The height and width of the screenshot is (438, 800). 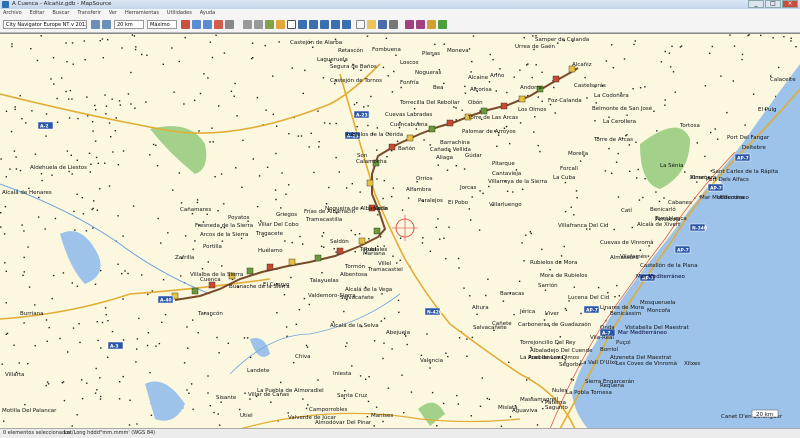 What do you see at coordinates (62, 4) in the screenshot?
I see `window-title: A Cuenca - Alcañiz.gdb - MapSource` at bounding box center [62, 4].